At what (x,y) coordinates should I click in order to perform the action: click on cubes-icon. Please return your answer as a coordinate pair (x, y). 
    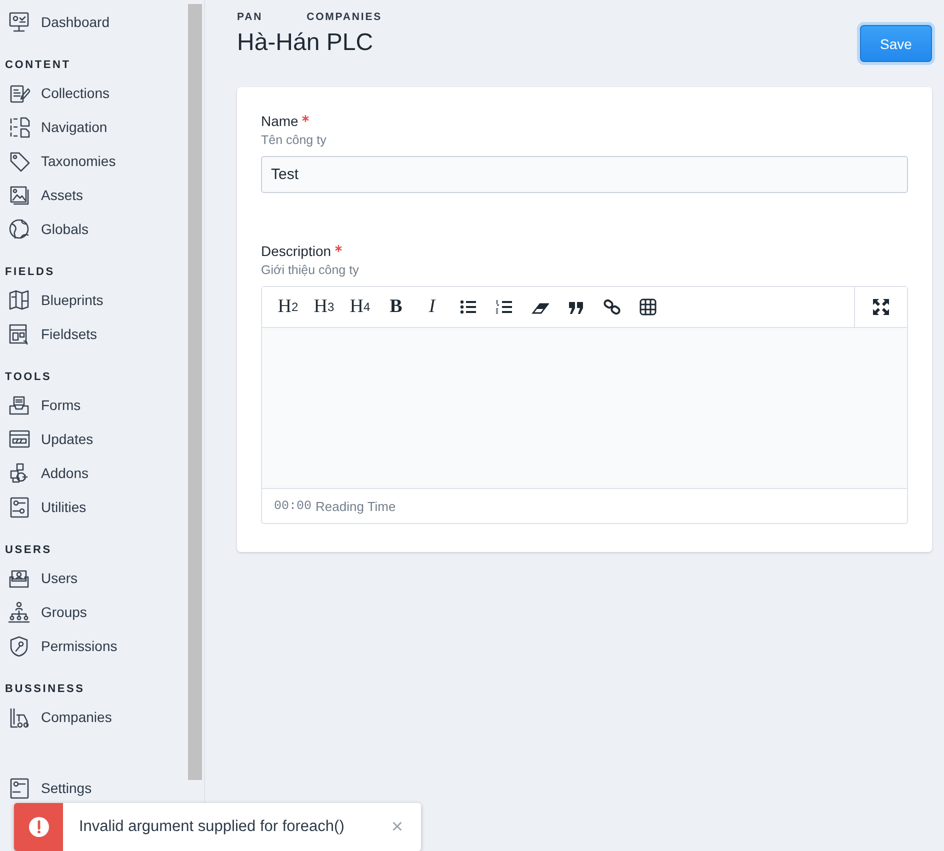
    Looking at the image, I should click on (19, 473).